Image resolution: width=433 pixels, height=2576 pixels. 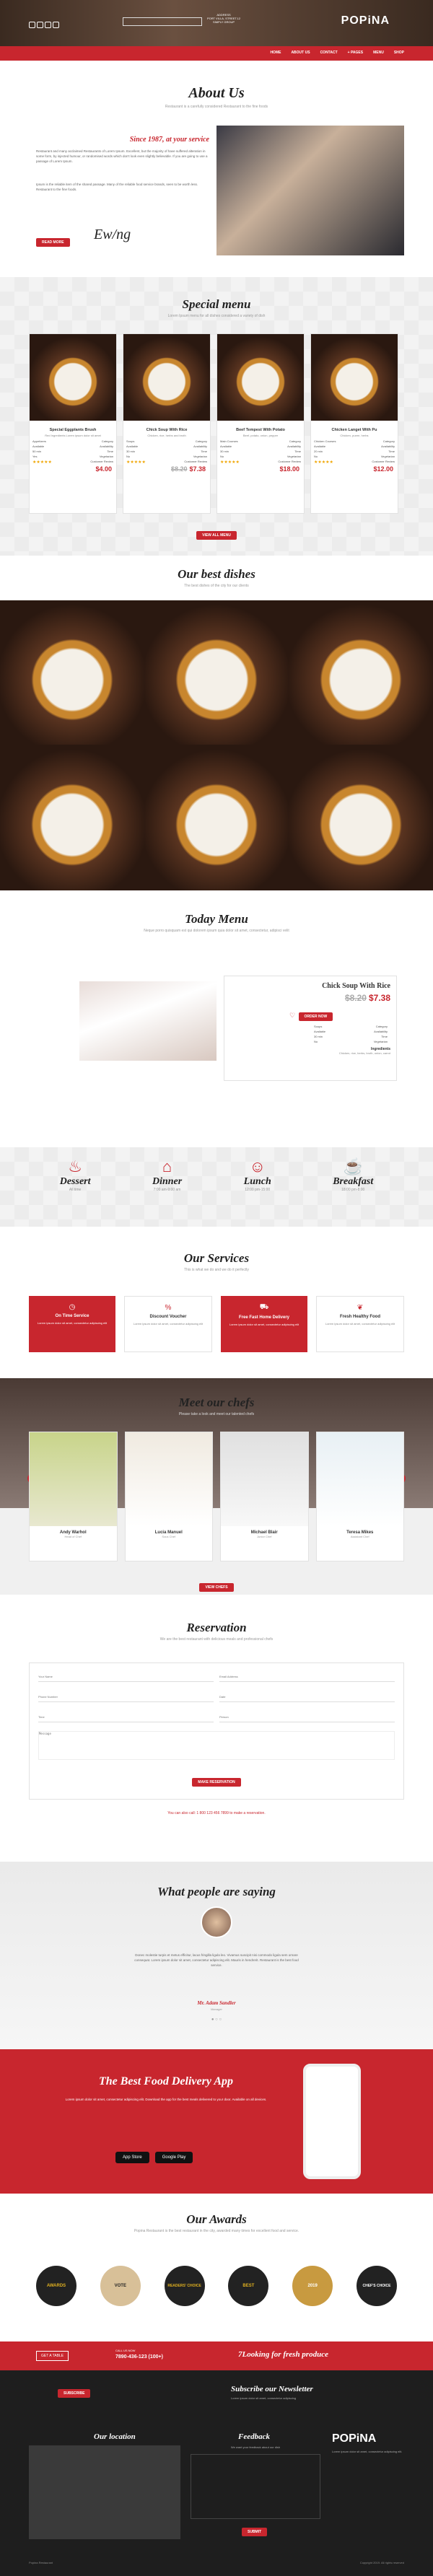 I want to click on chef-card-3: Michael Blair Junior Chef, so click(x=264, y=1496).